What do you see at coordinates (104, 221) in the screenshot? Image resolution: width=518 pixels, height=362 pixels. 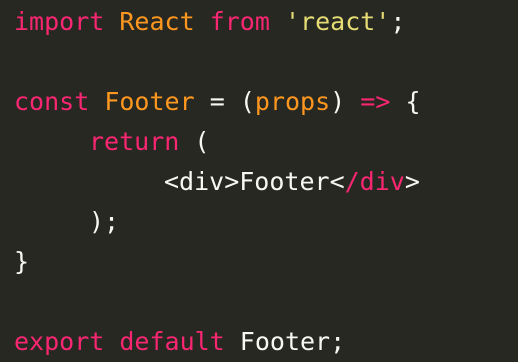 I see `token-close-paren-semicolon: );` at bounding box center [104, 221].